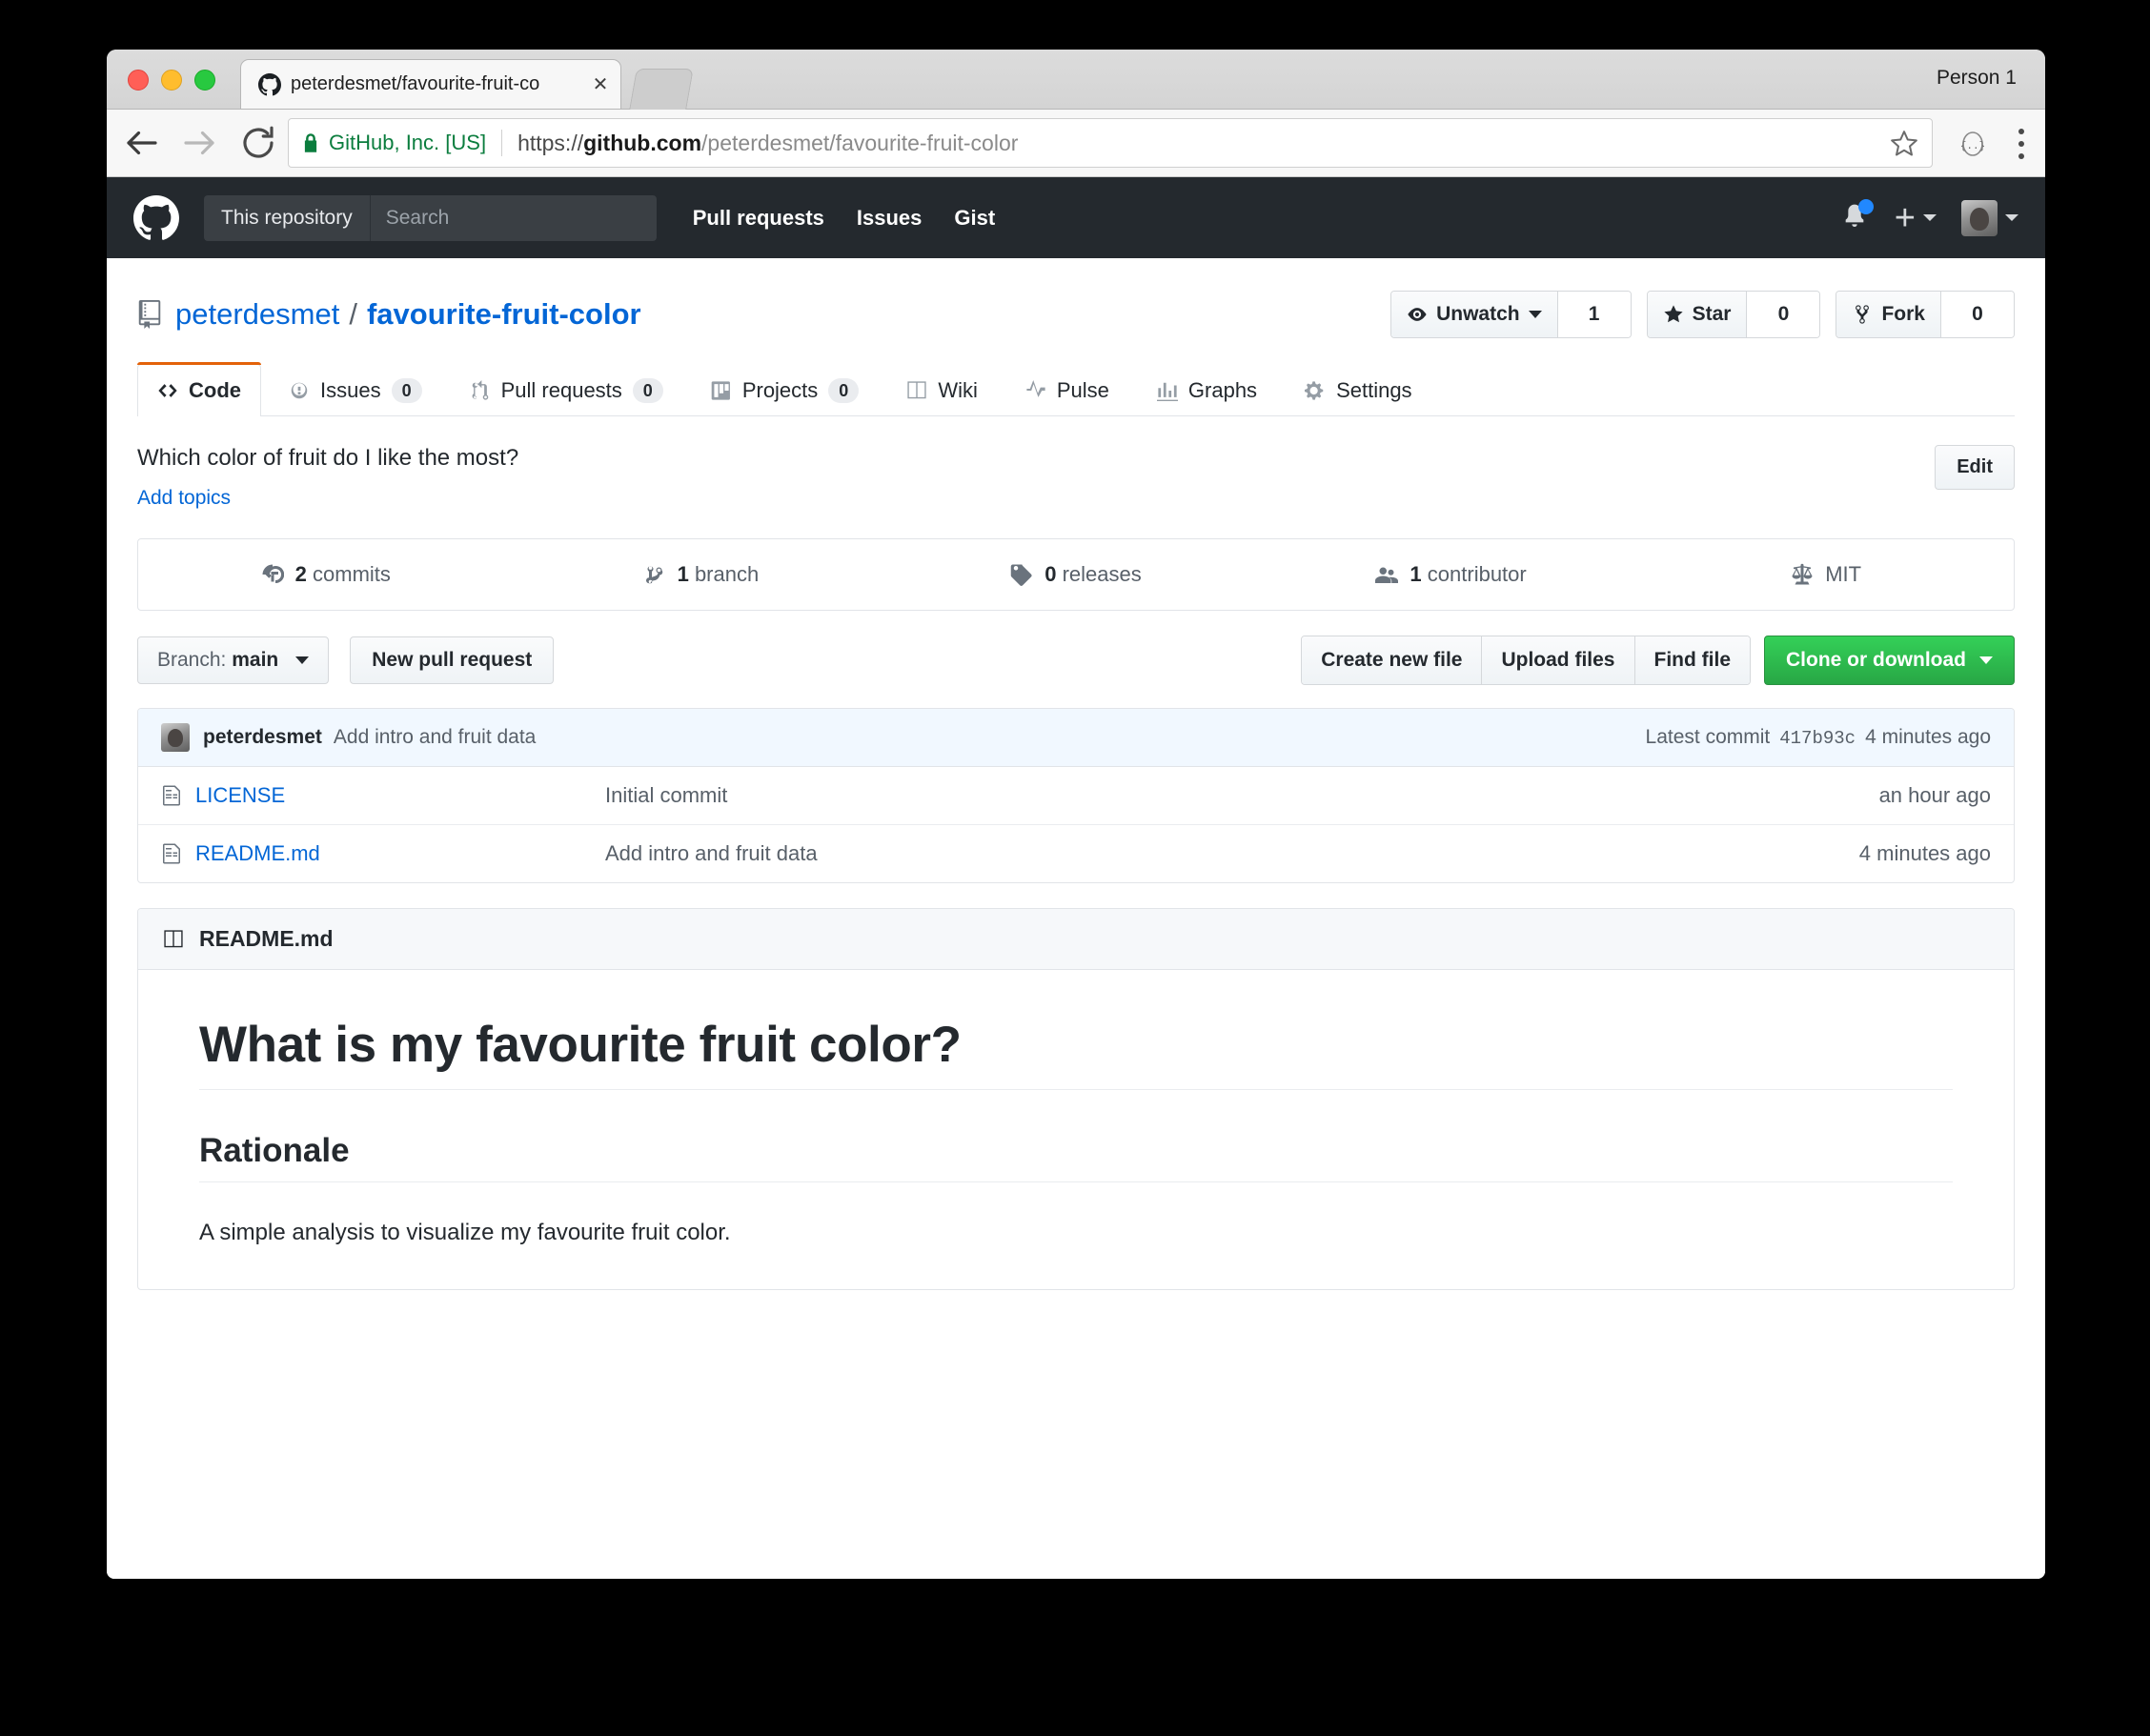  Describe the element at coordinates (342, 574) in the screenshot. I see `stat-commits-value: 2 commits` at that location.